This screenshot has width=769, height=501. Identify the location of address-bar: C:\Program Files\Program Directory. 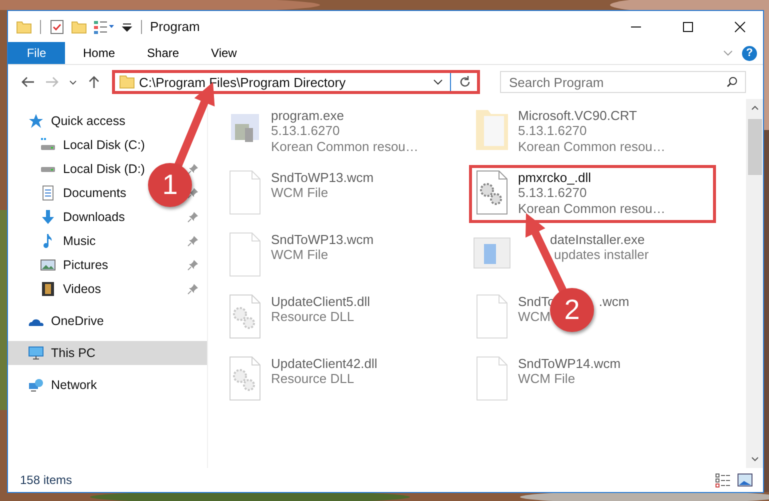
(296, 82).